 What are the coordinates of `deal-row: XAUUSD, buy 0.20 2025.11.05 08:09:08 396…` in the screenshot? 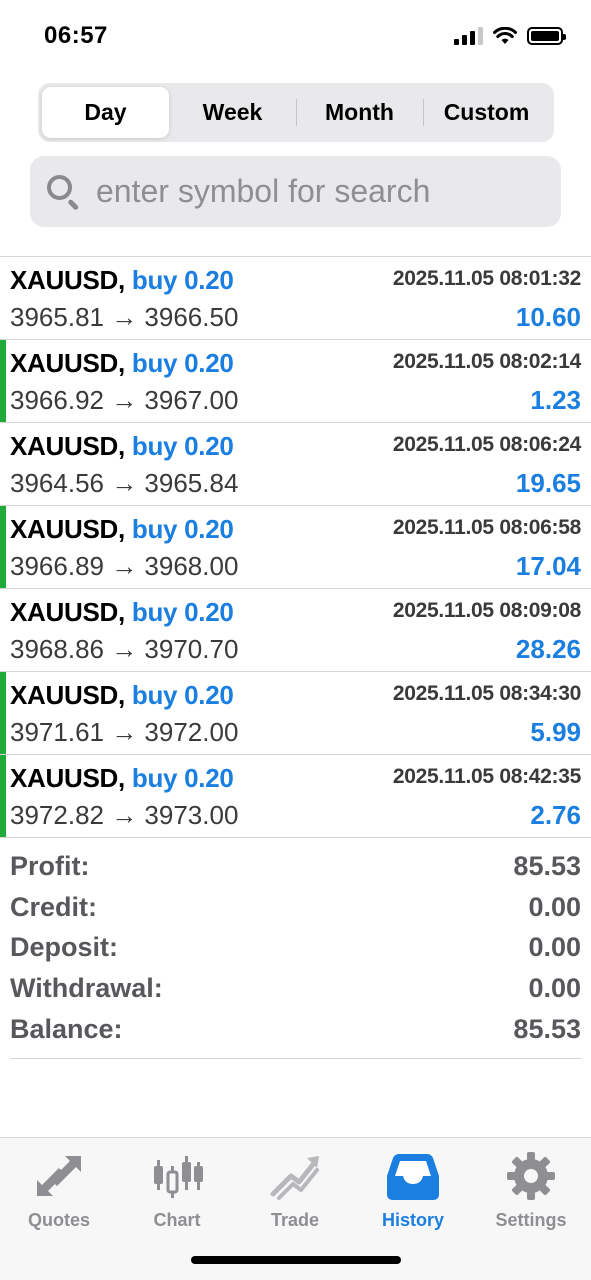 It's located at (295, 630).